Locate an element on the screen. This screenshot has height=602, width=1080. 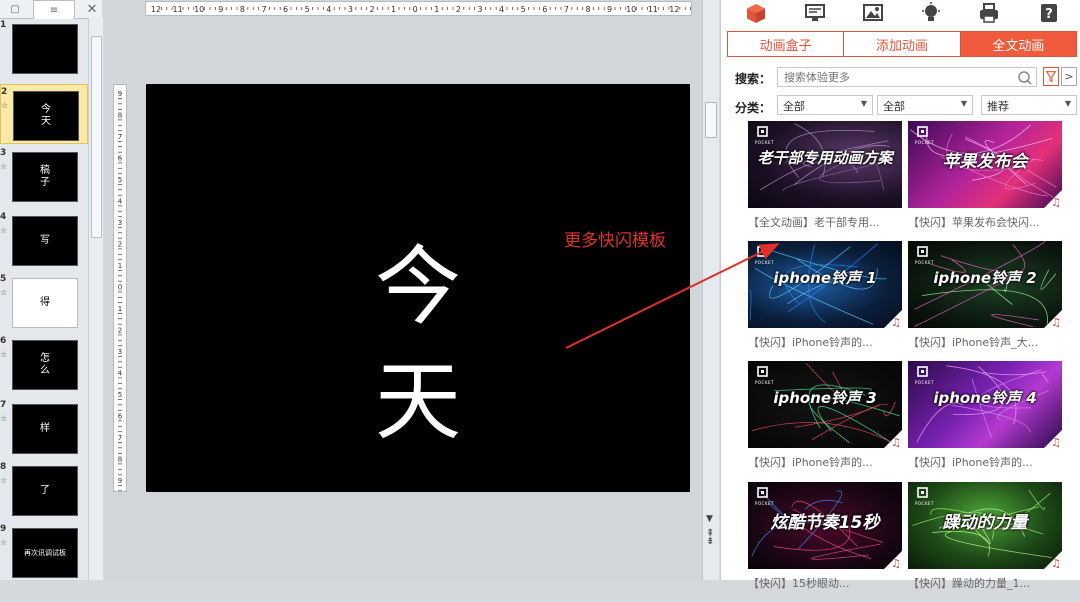
slide-thumbnail: 怎 么 is located at coordinates (45, 365).